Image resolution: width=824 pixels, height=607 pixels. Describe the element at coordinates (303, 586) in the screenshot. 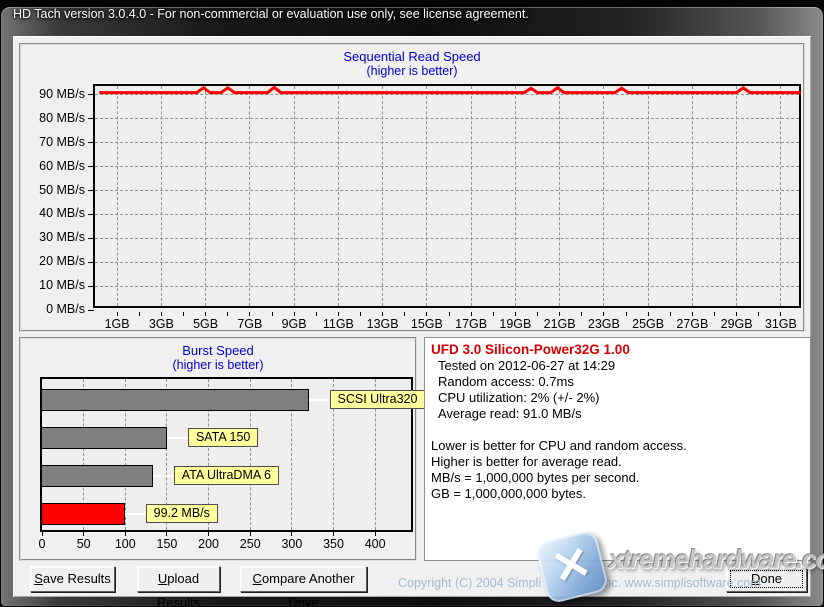

I see `compare-another-drive-button: Compare Another Drive` at that location.